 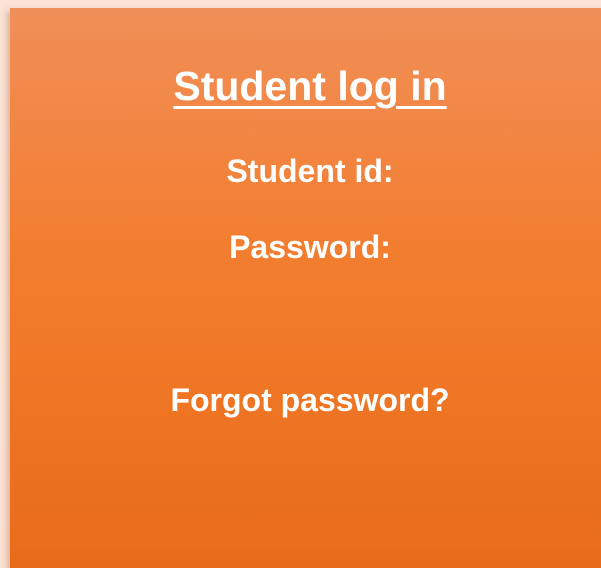 I want to click on forgot-password-link: Forgot password?, so click(x=305, y=400).